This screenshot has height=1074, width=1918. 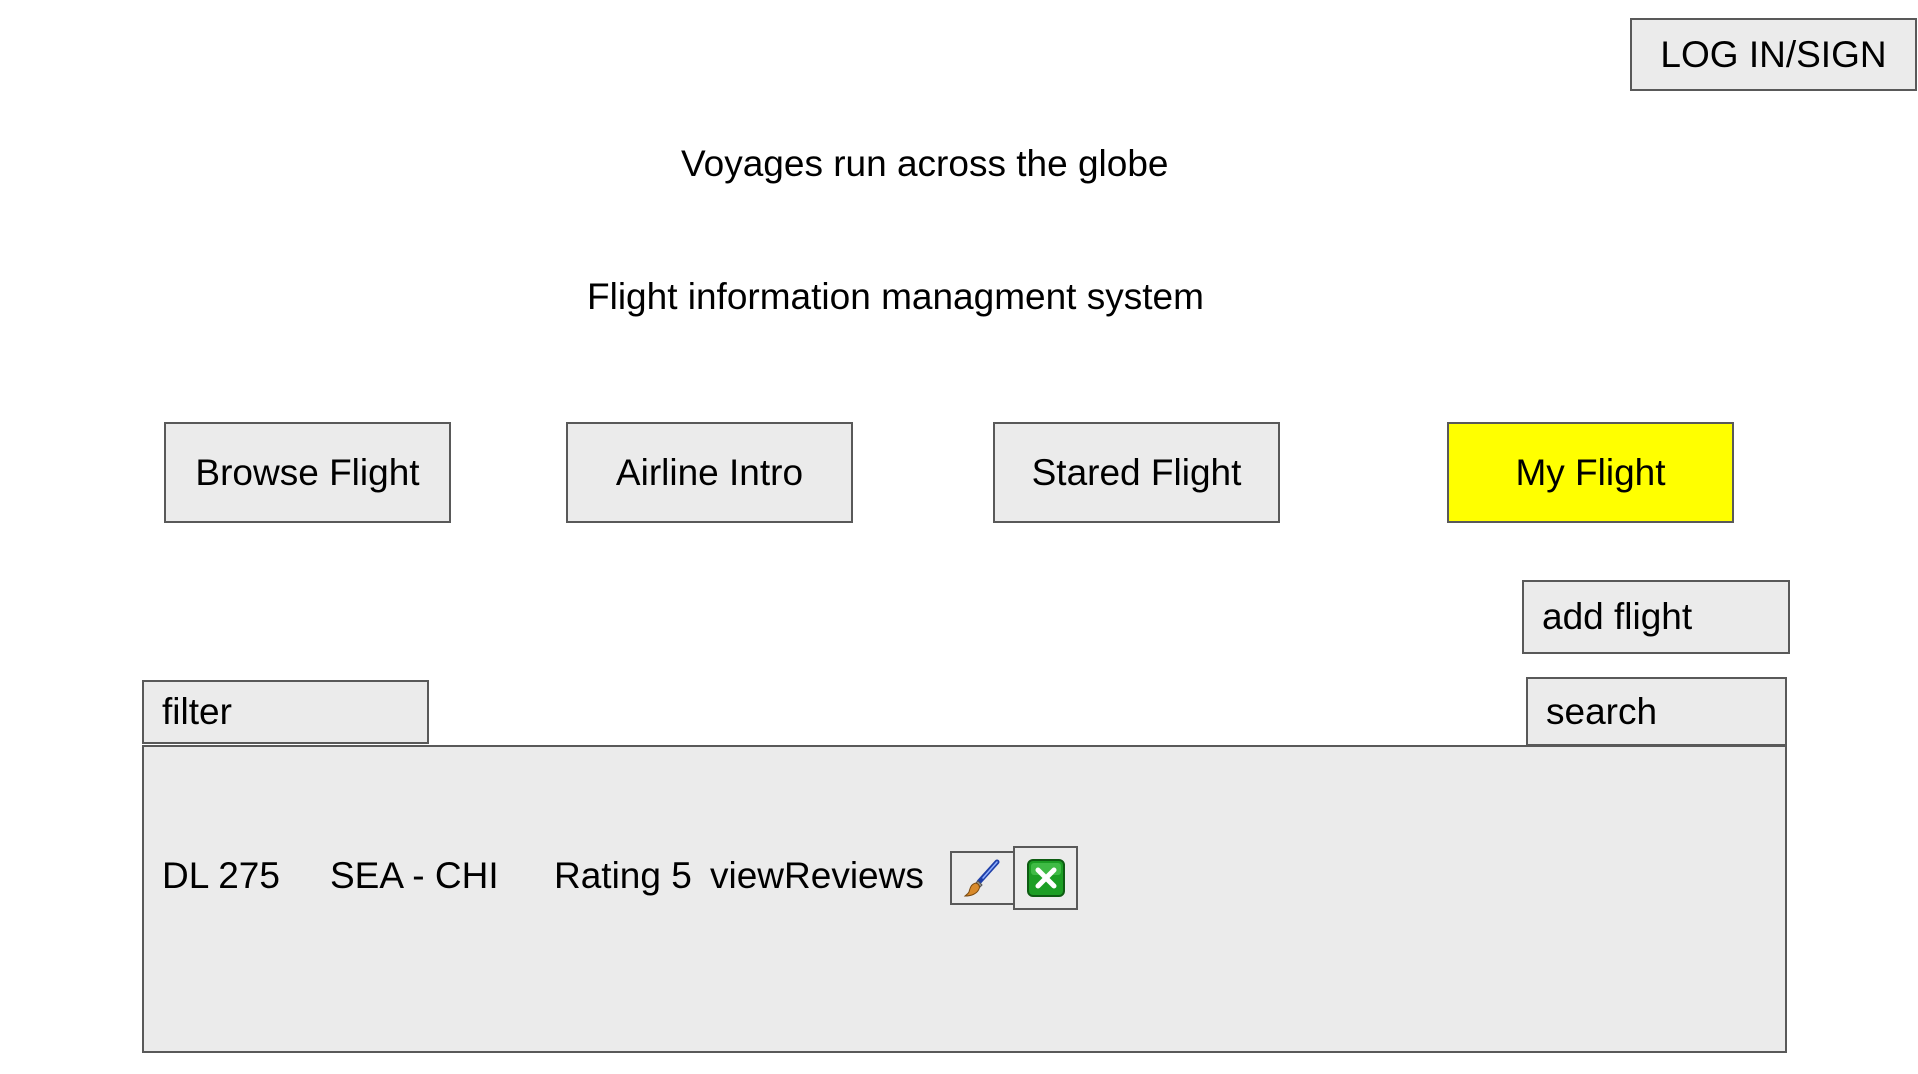 I want to click on nav-stared-flight: Stared Flight, so click(x=1136, y=472).